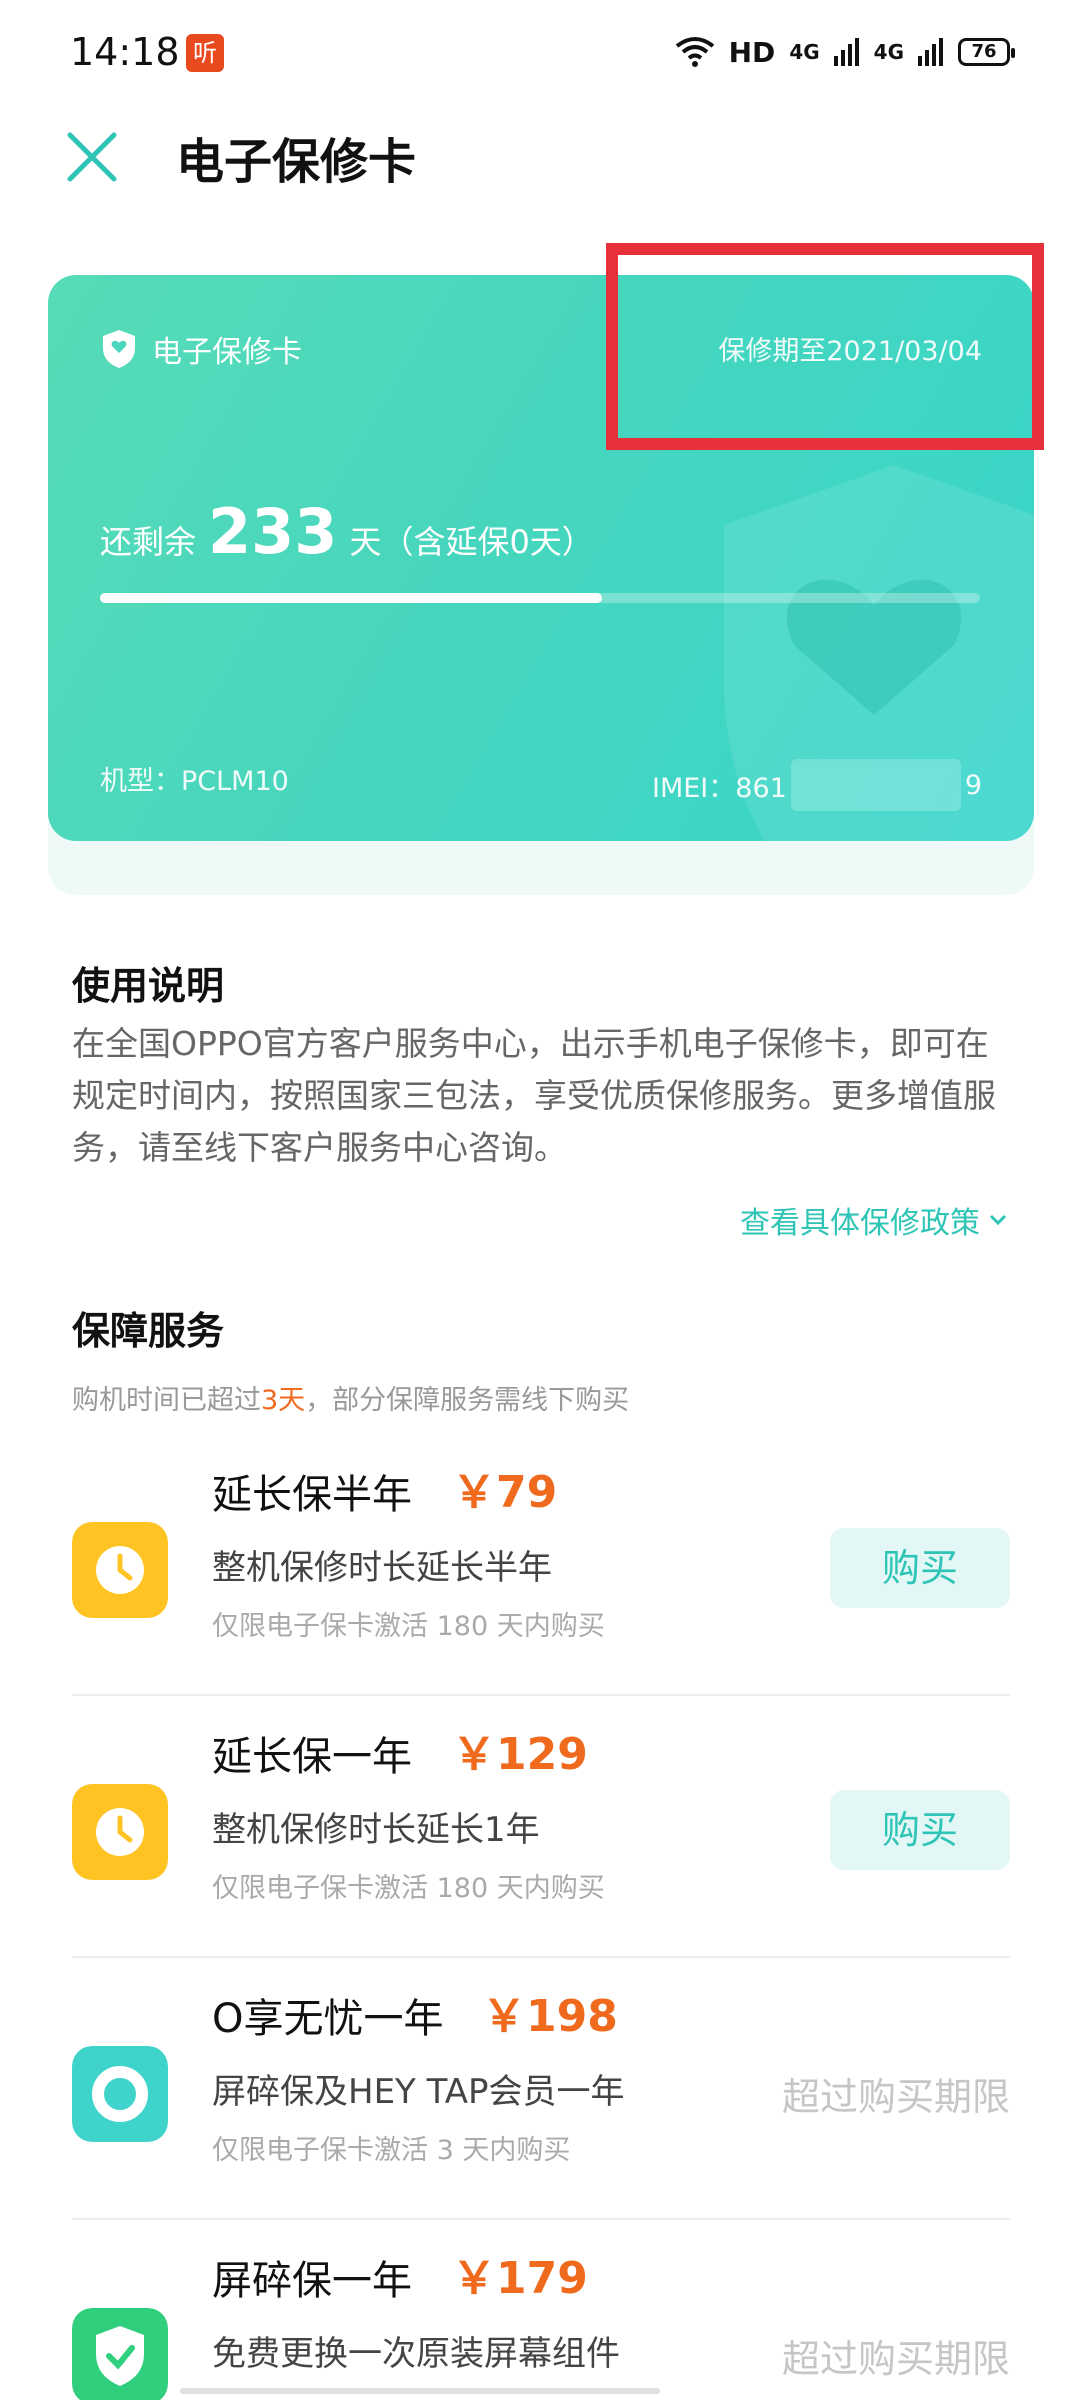  I want to click on remaining-days: 还剩余 233 天（含延保0天）, so click(347, 531).